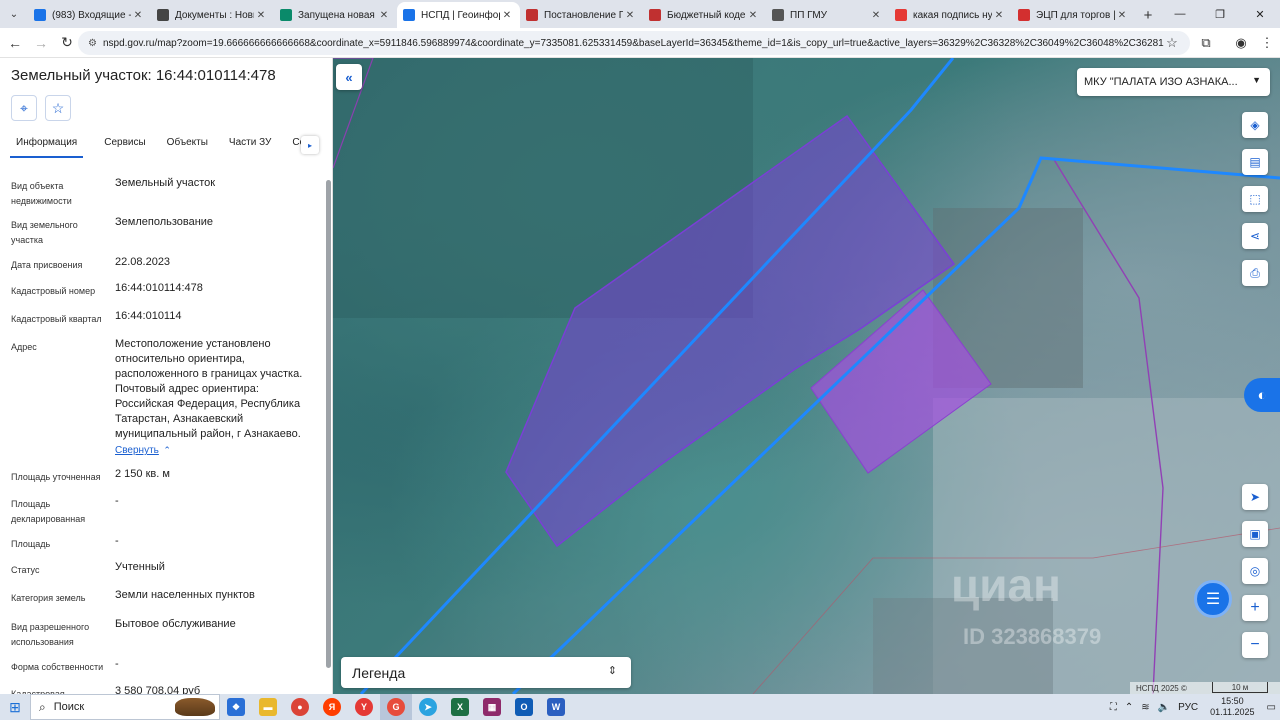 This screenshot has height=720, width=1280. What do you see at coordinates (92, 43) in the screenshot?
I see `site-info-icon: ⚙` at bounding box center [92, 43].